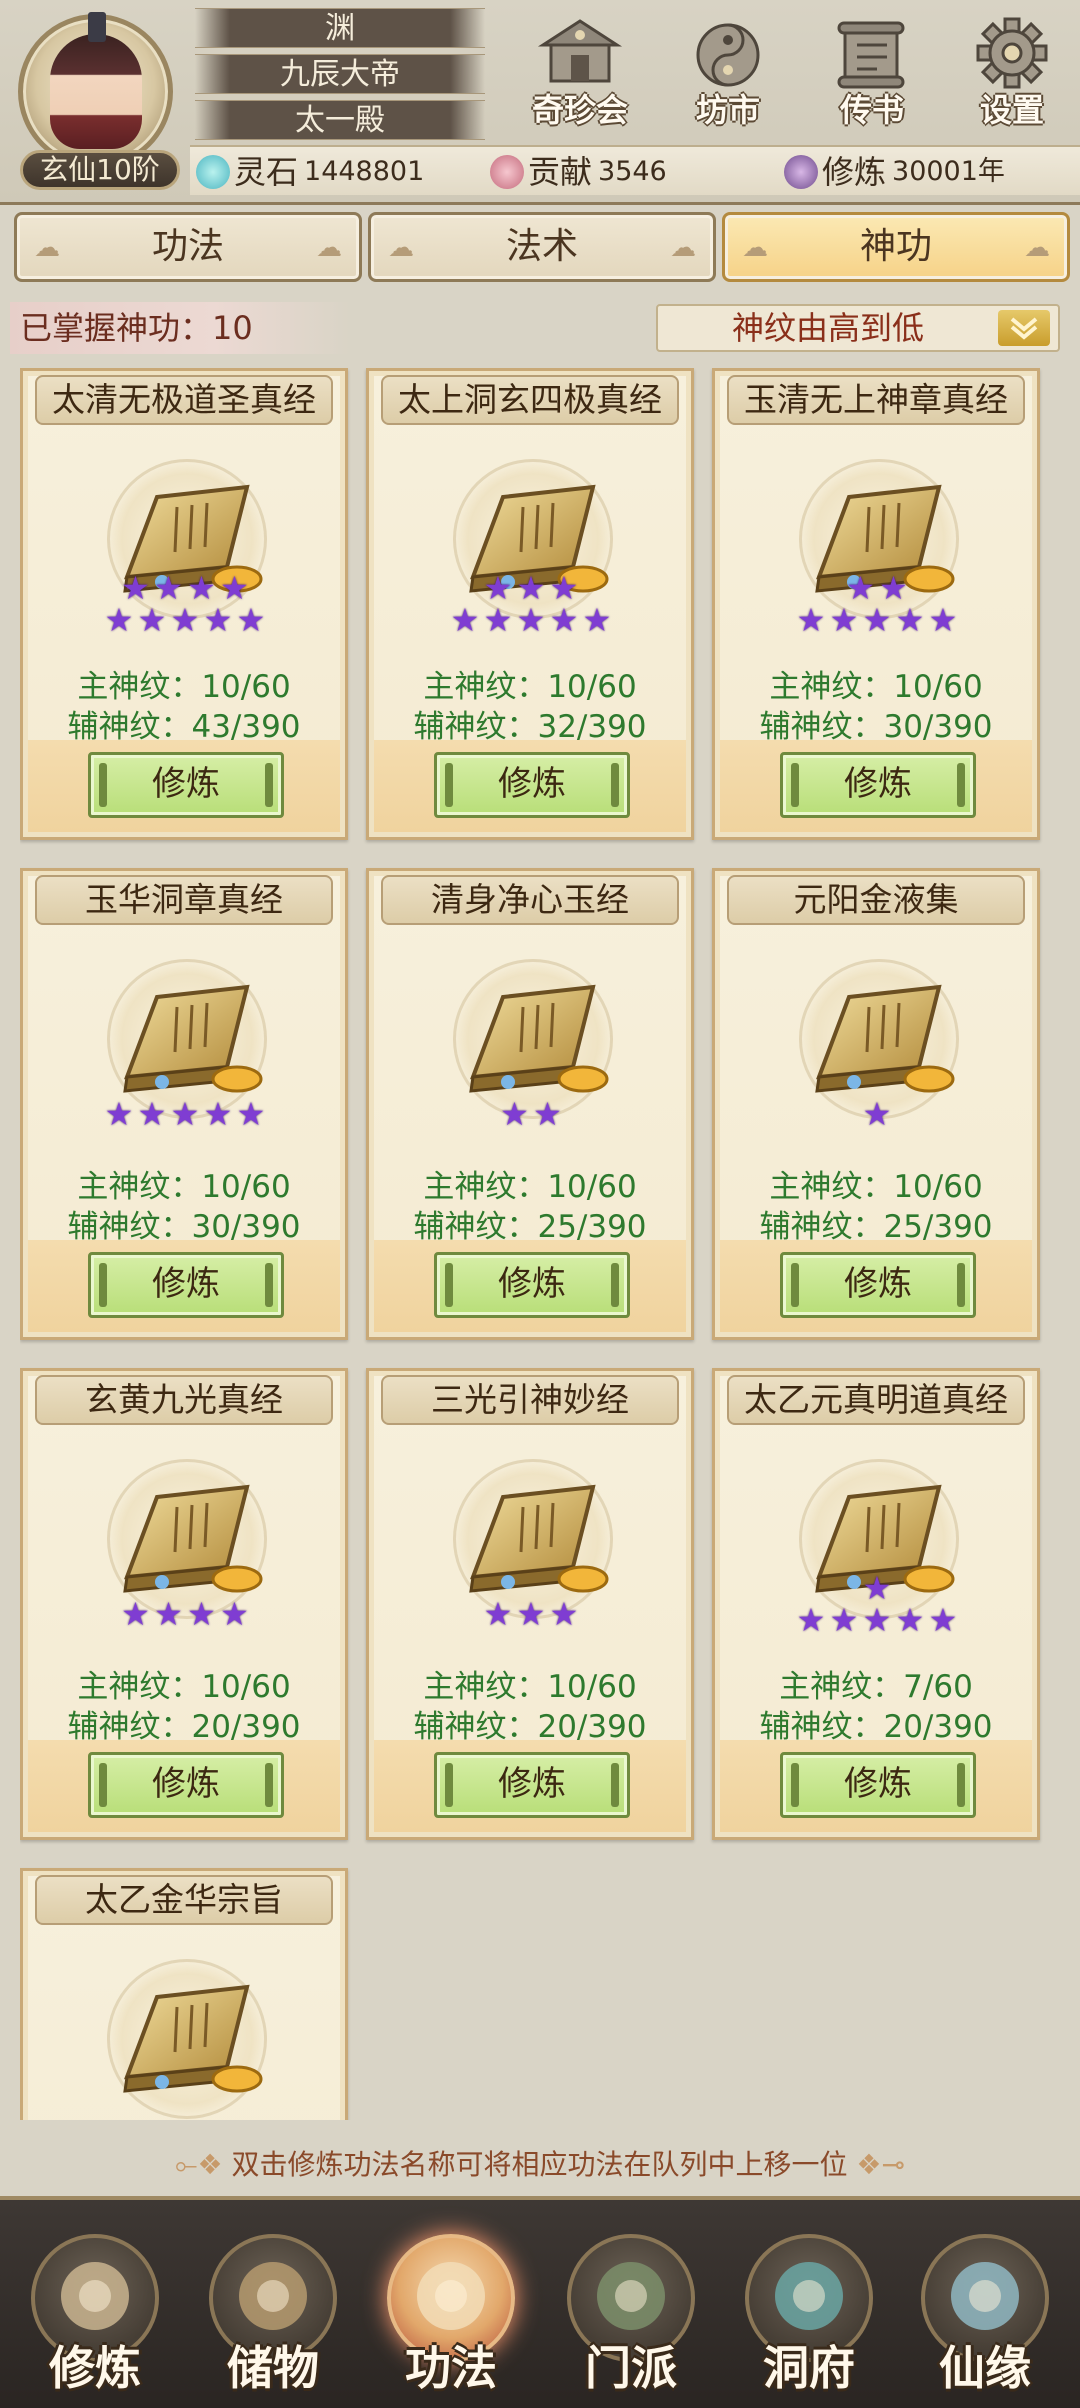 This screenshot has height=2408, width=1080. I want to click on tab-divine-arts: ☁ 神功 ☁, so click(896, 247).